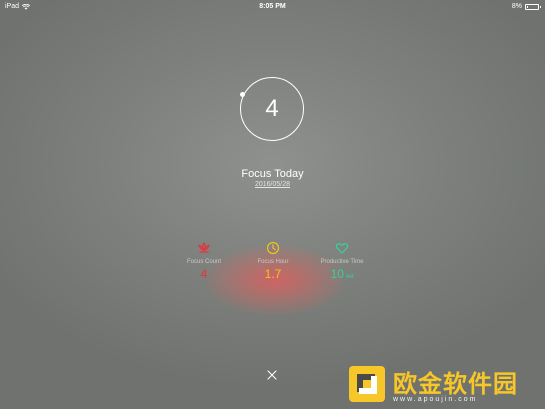 The width and height of the screenshot is (545, 409). I want to click on stat-label: Focus Hour, so click(273, 262).